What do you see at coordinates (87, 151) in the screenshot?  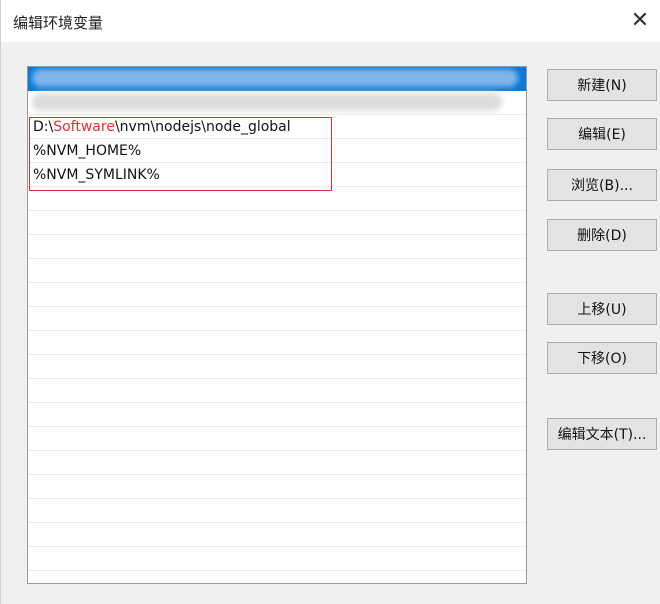 I see `list-item-label: %NVM_HOME%` at bounding box center [87, 151].